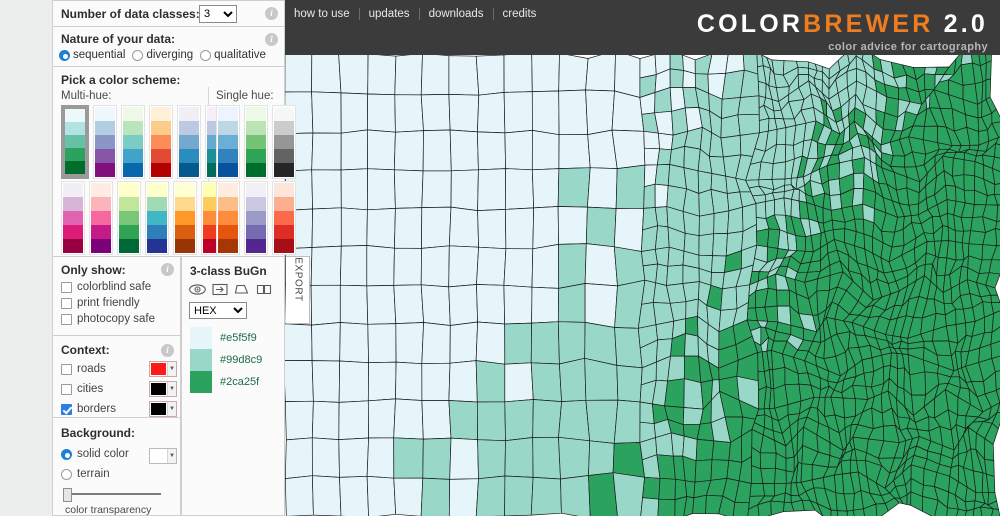 Image resolution: width=1000 pixels, height=516 pixels. What do you see at coordinates (218, 14) in the screenshot?
I see `data-classes-select: 3456789101112` at bounding box center [218, 14].